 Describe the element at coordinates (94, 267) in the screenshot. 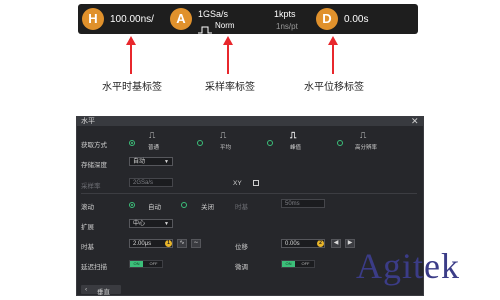

I see `delay-scan-label: 延迟扫描` at that location.